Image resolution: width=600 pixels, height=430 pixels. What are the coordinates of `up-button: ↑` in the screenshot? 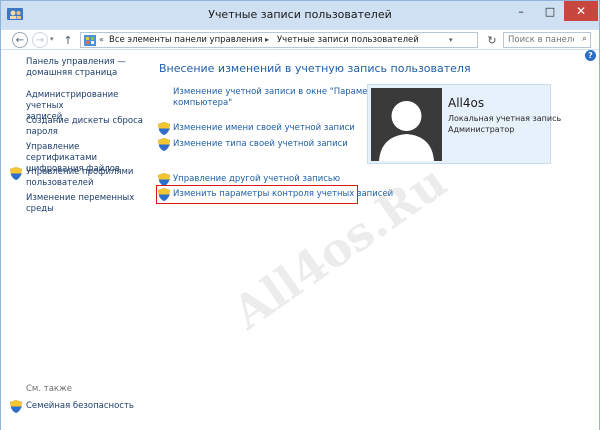 It's located at (68, 40).